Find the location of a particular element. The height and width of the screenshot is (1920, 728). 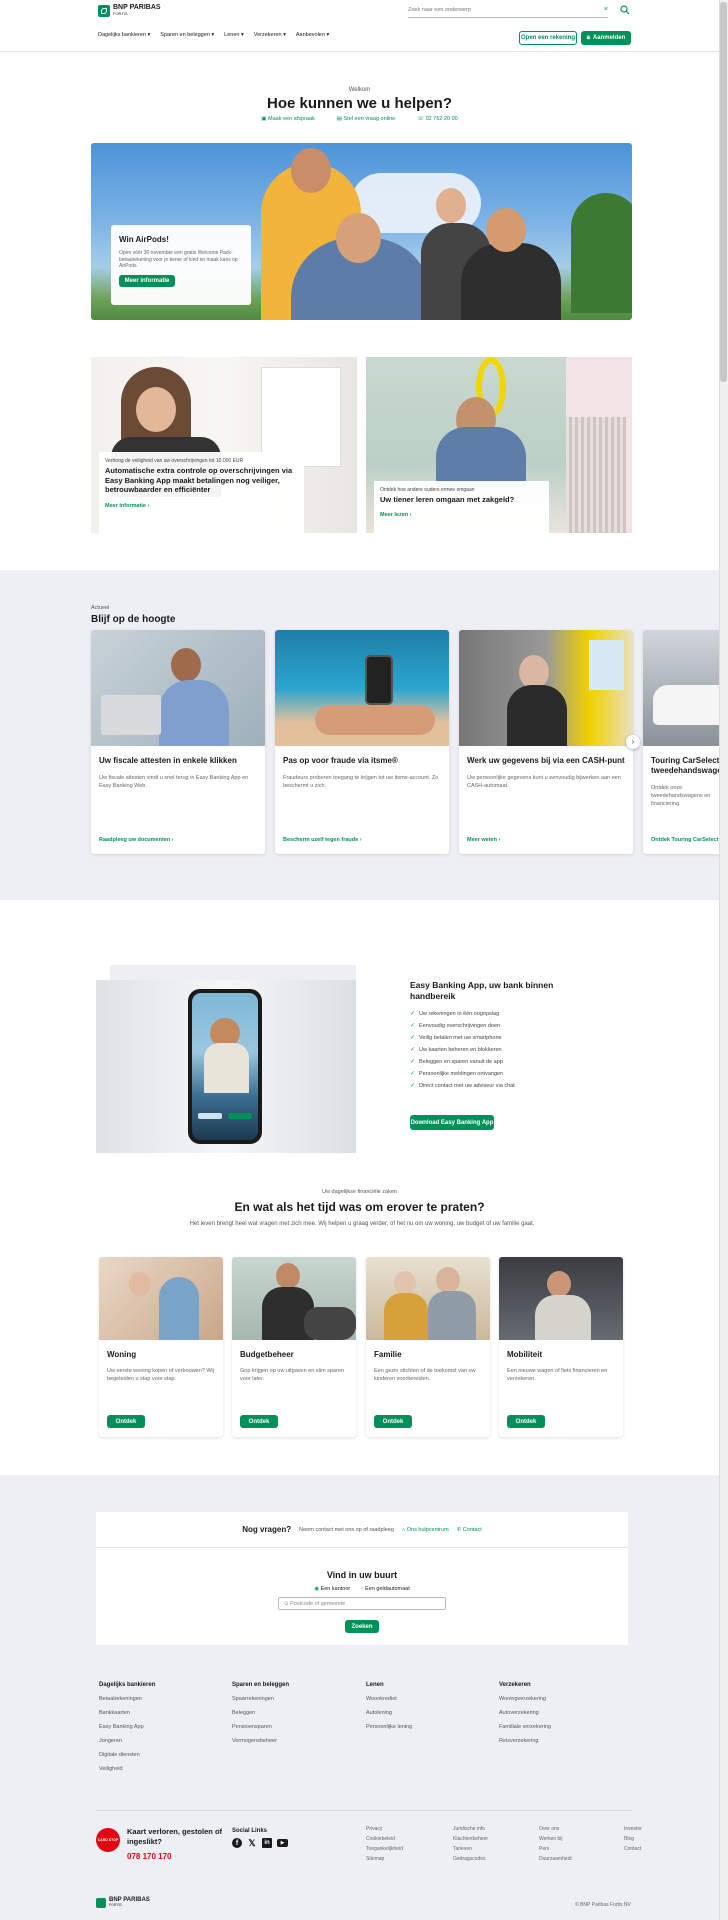

footer-legal-link: Gedragscodes is located at coordinates (493, 1859).